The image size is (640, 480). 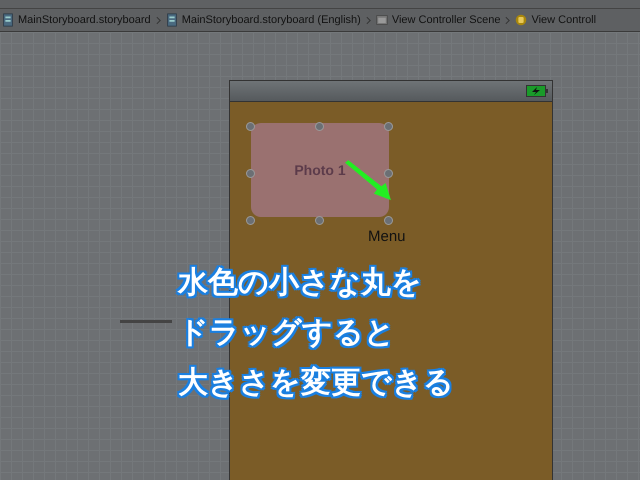 I want to click on breadcrumb-item: View Controller Scene, so click(x=446, y=20).